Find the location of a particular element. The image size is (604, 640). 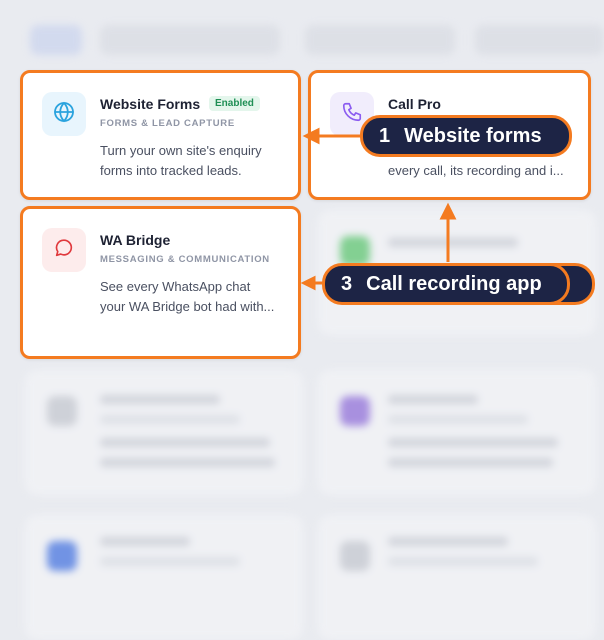

callout-call-recording-app: 3 Call recording app is located at coordinates (446, 284).